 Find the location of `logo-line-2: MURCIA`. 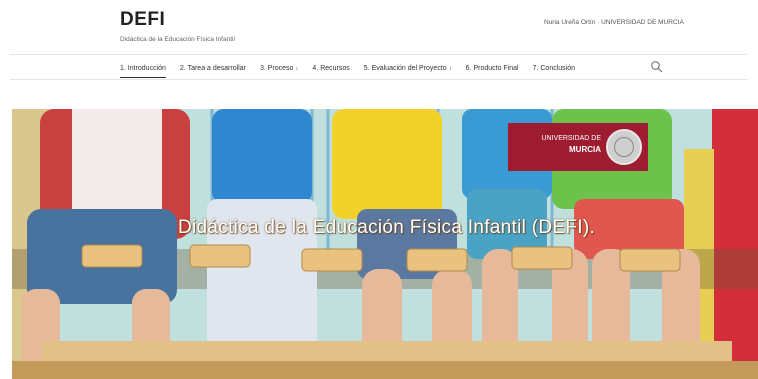

logo-line-2: MURCIA is located at coordinates (585, 149).